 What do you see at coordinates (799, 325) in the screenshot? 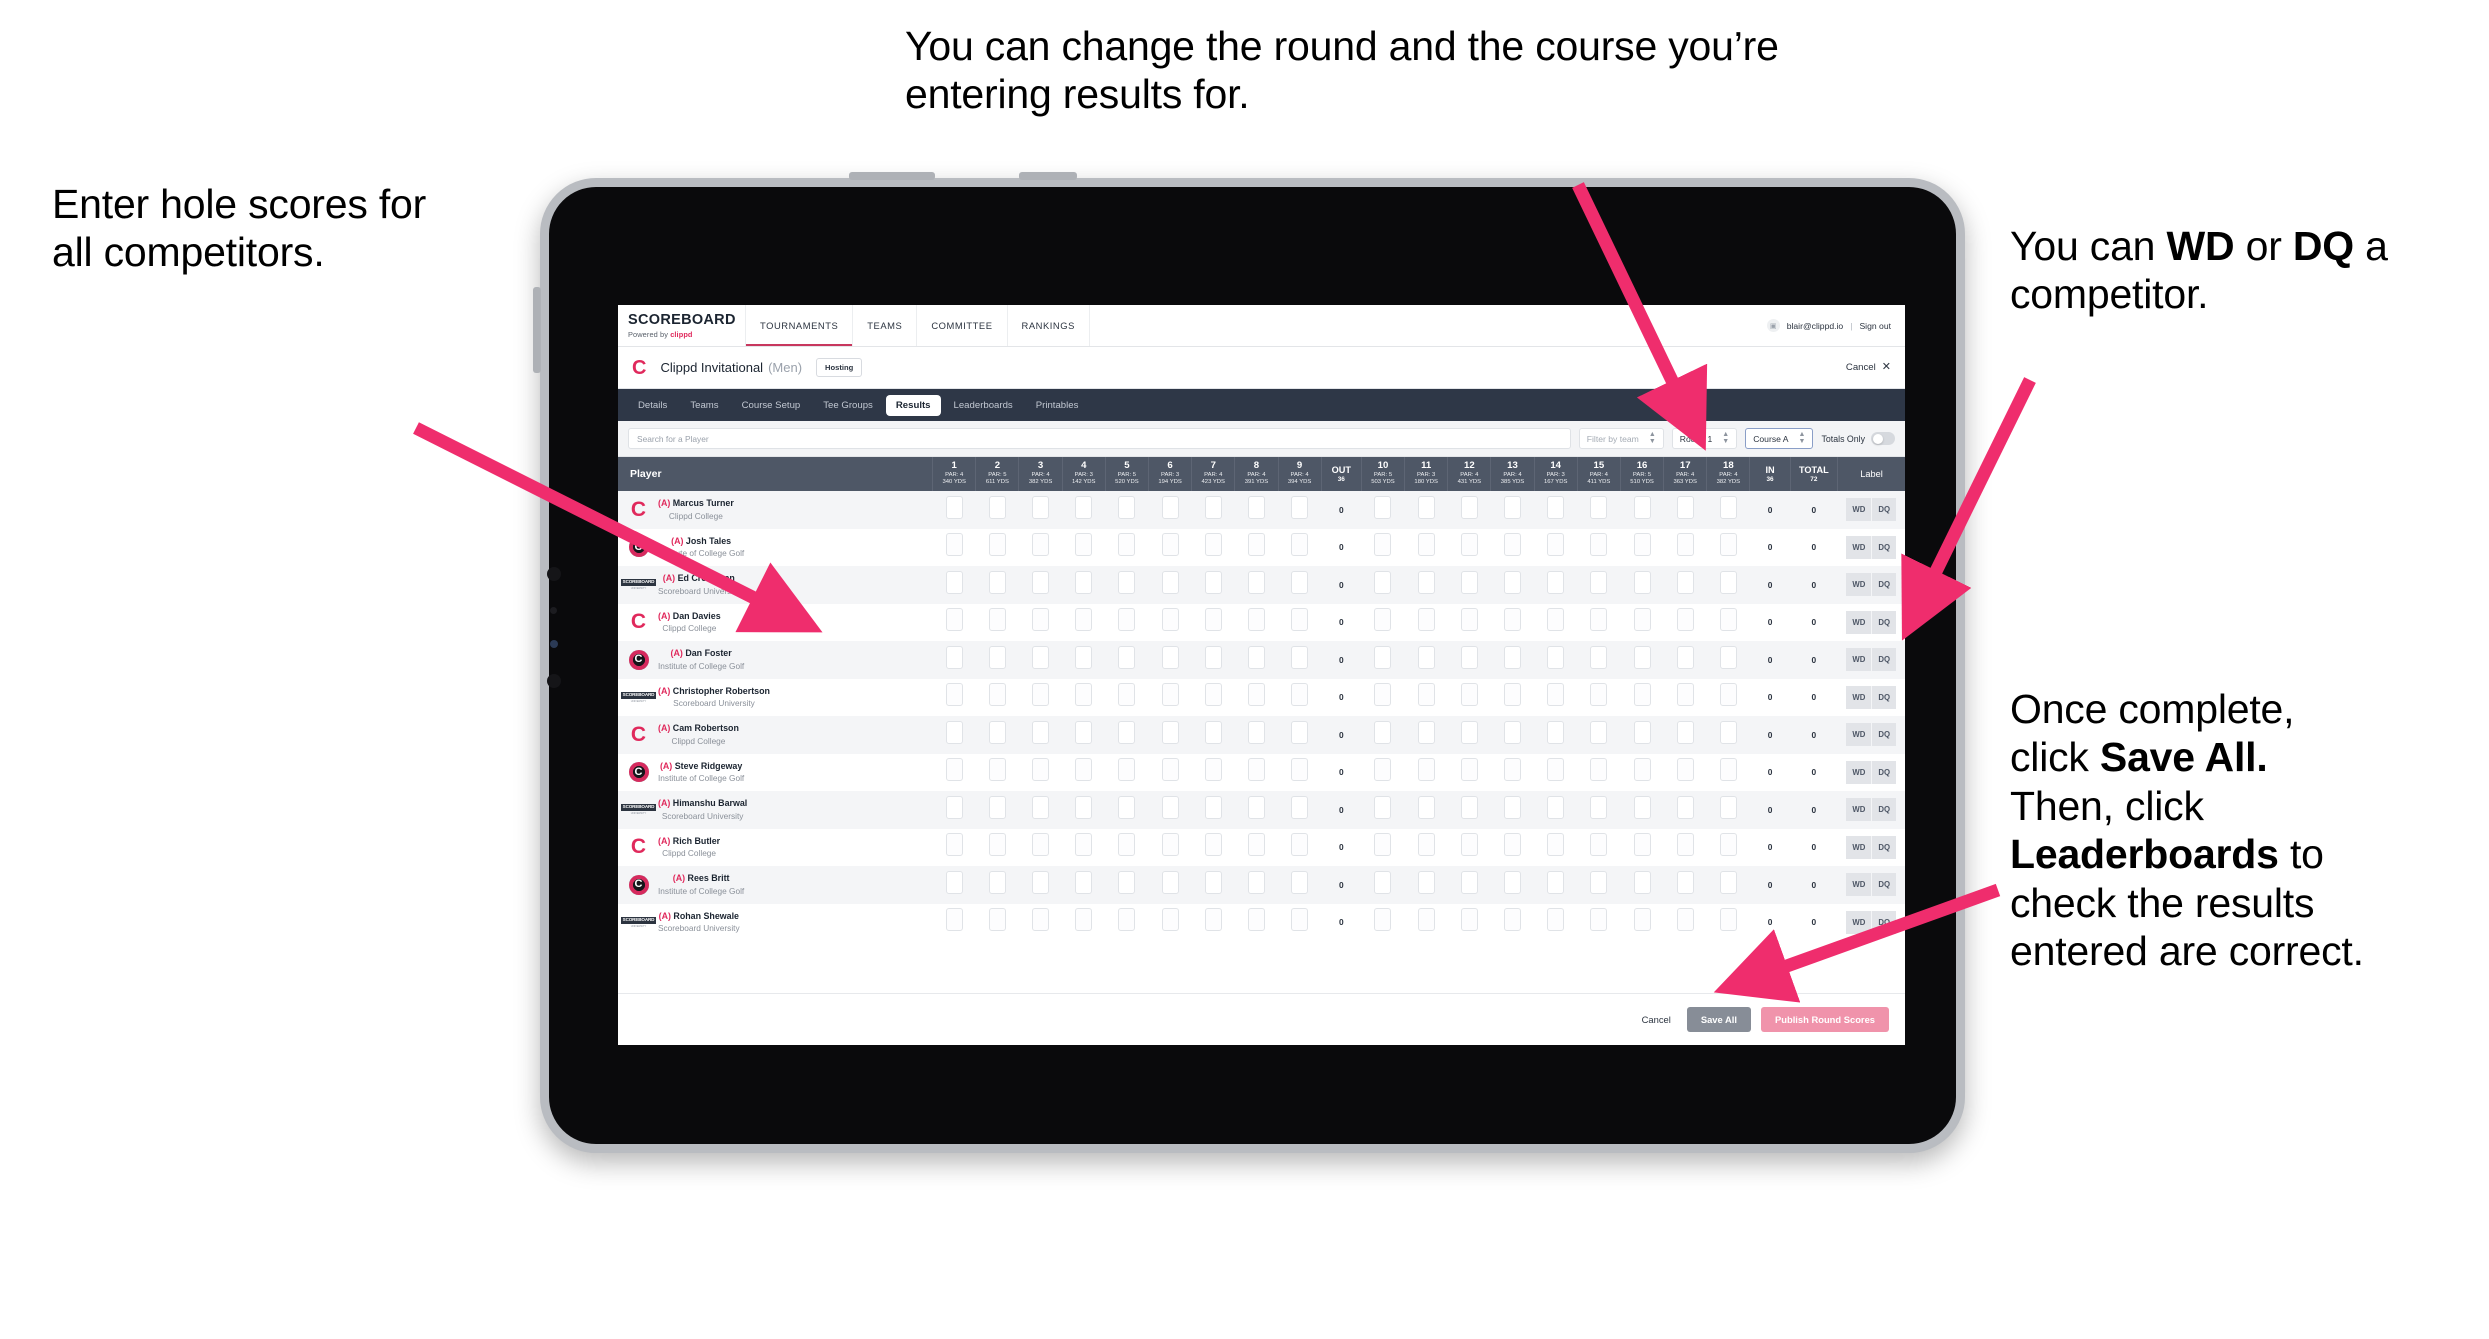
I see `nav-tournaments: TOURNAMENTS` at bounding box center [799, 325].